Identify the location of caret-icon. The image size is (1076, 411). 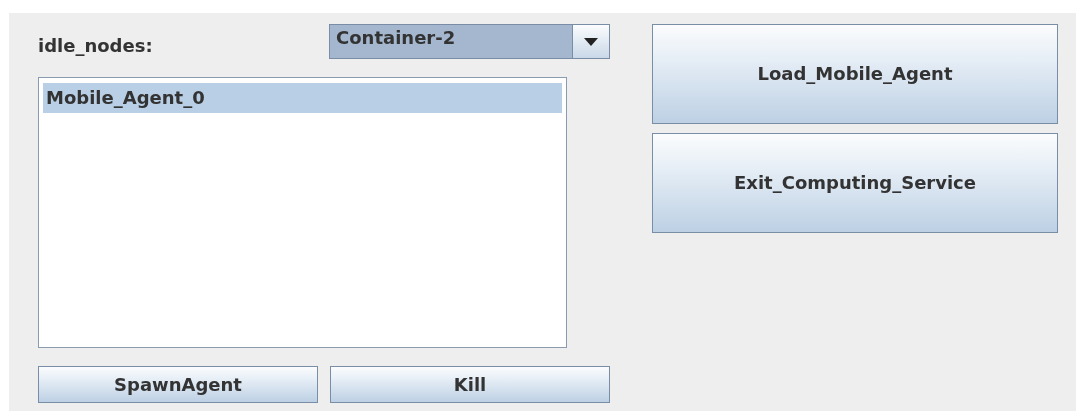
(591, 41).